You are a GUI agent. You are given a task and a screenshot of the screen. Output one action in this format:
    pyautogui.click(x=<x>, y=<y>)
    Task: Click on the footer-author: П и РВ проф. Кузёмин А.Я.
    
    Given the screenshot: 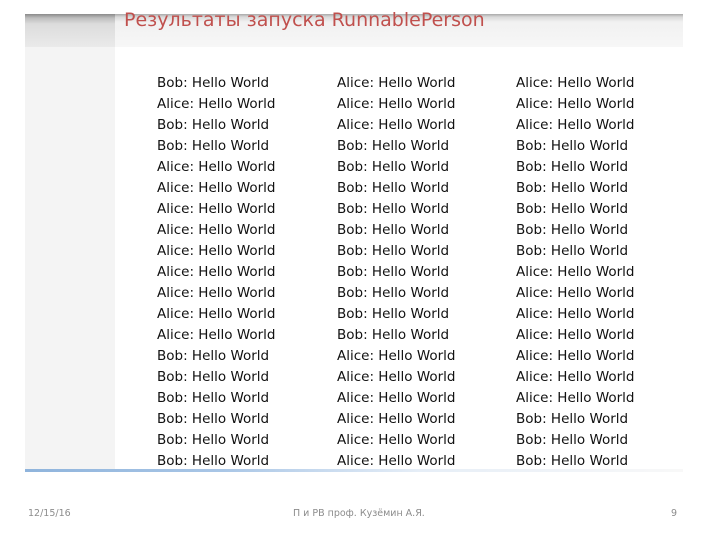 What is the action you would take?
    pyautogui.click(x=359, y=513)
    